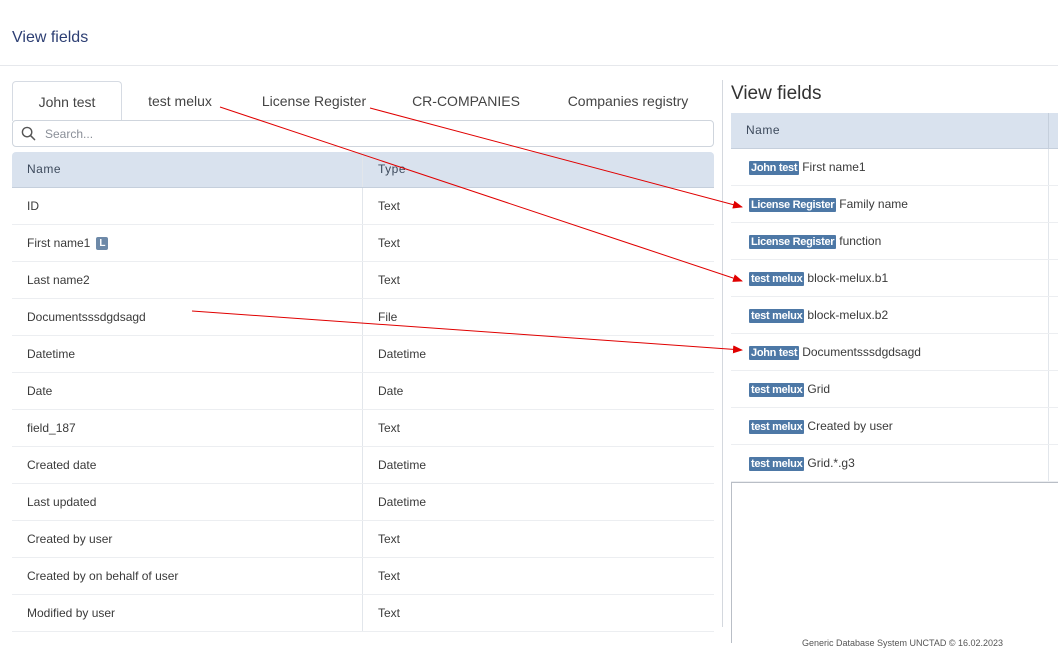 This screenshot has height=648, width=1058. I want to click on table-row: Created by user Text, so click(363, 539).